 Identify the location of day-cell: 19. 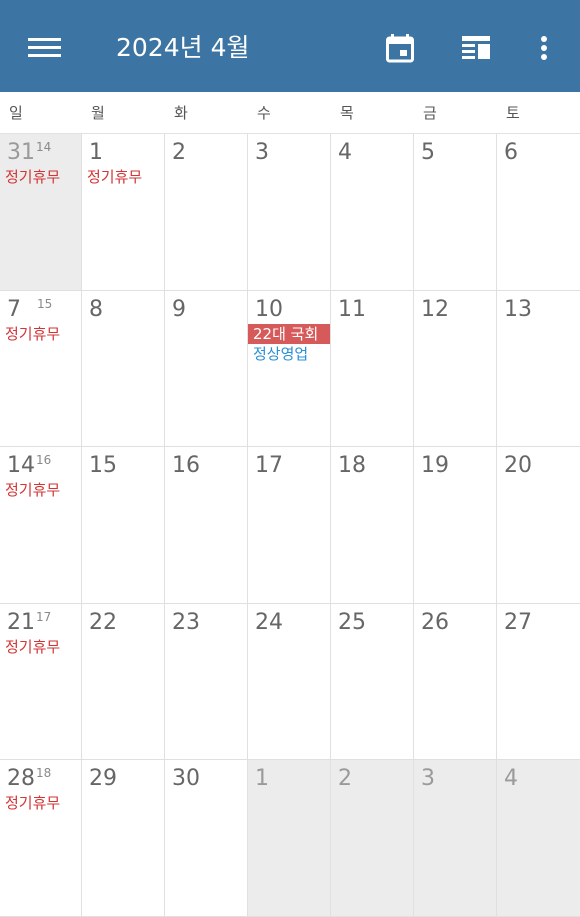
(455, 525).